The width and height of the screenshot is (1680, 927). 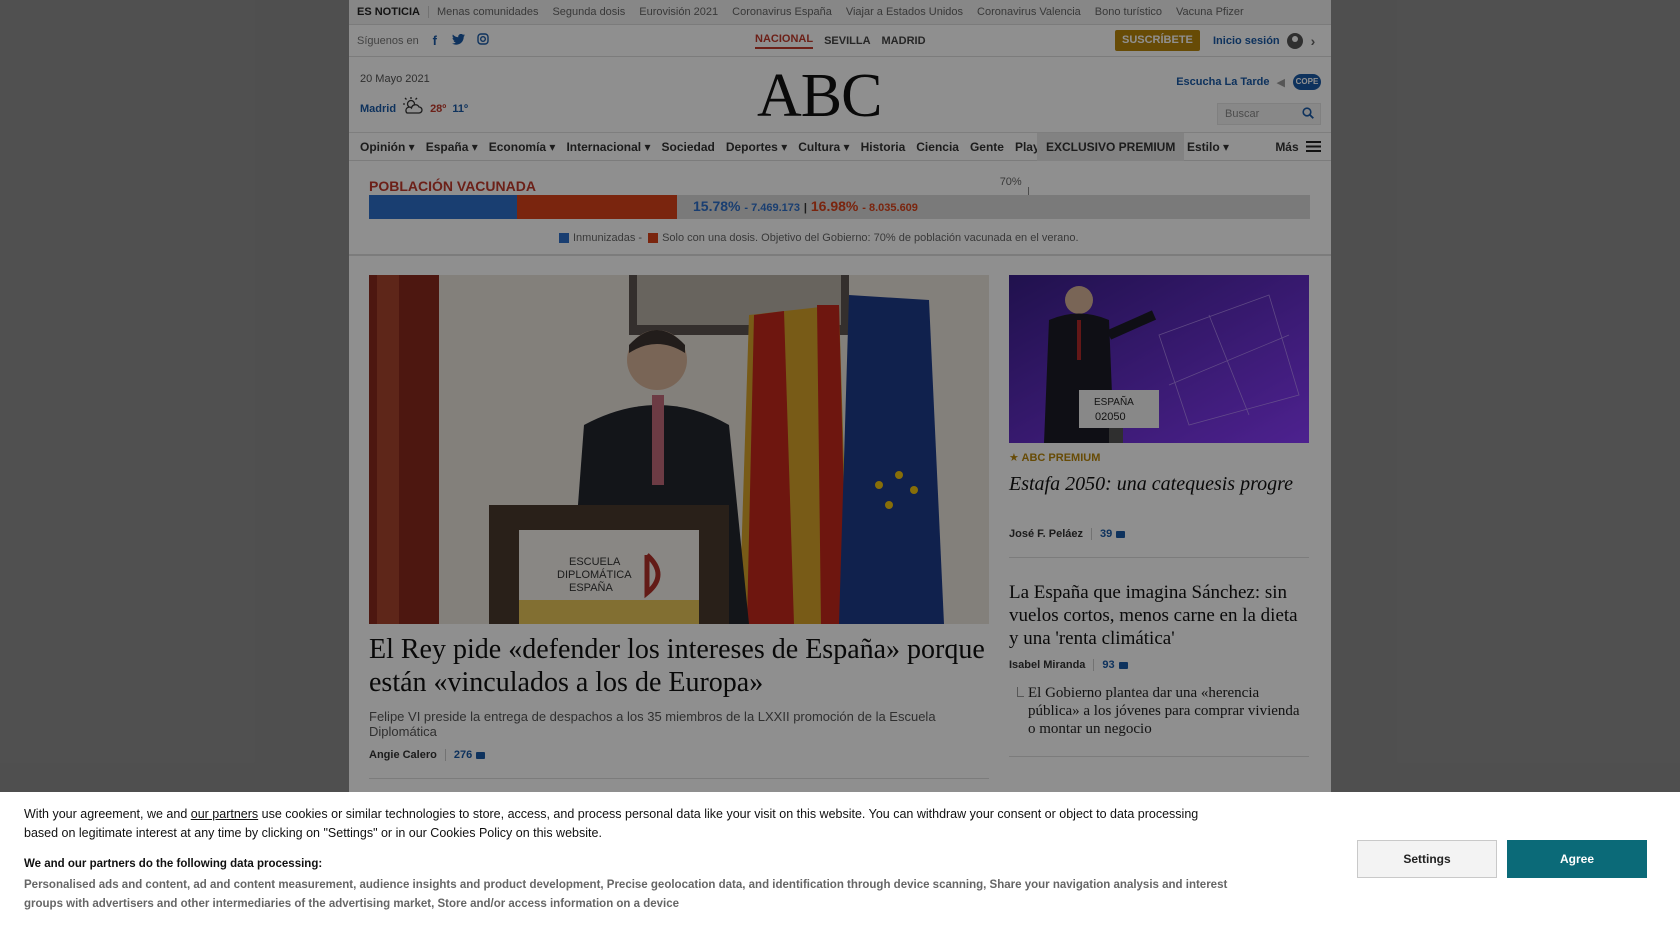 I want to click on side-story-1-byline: José F. Peláez 39, so click(x=1067, y=534).